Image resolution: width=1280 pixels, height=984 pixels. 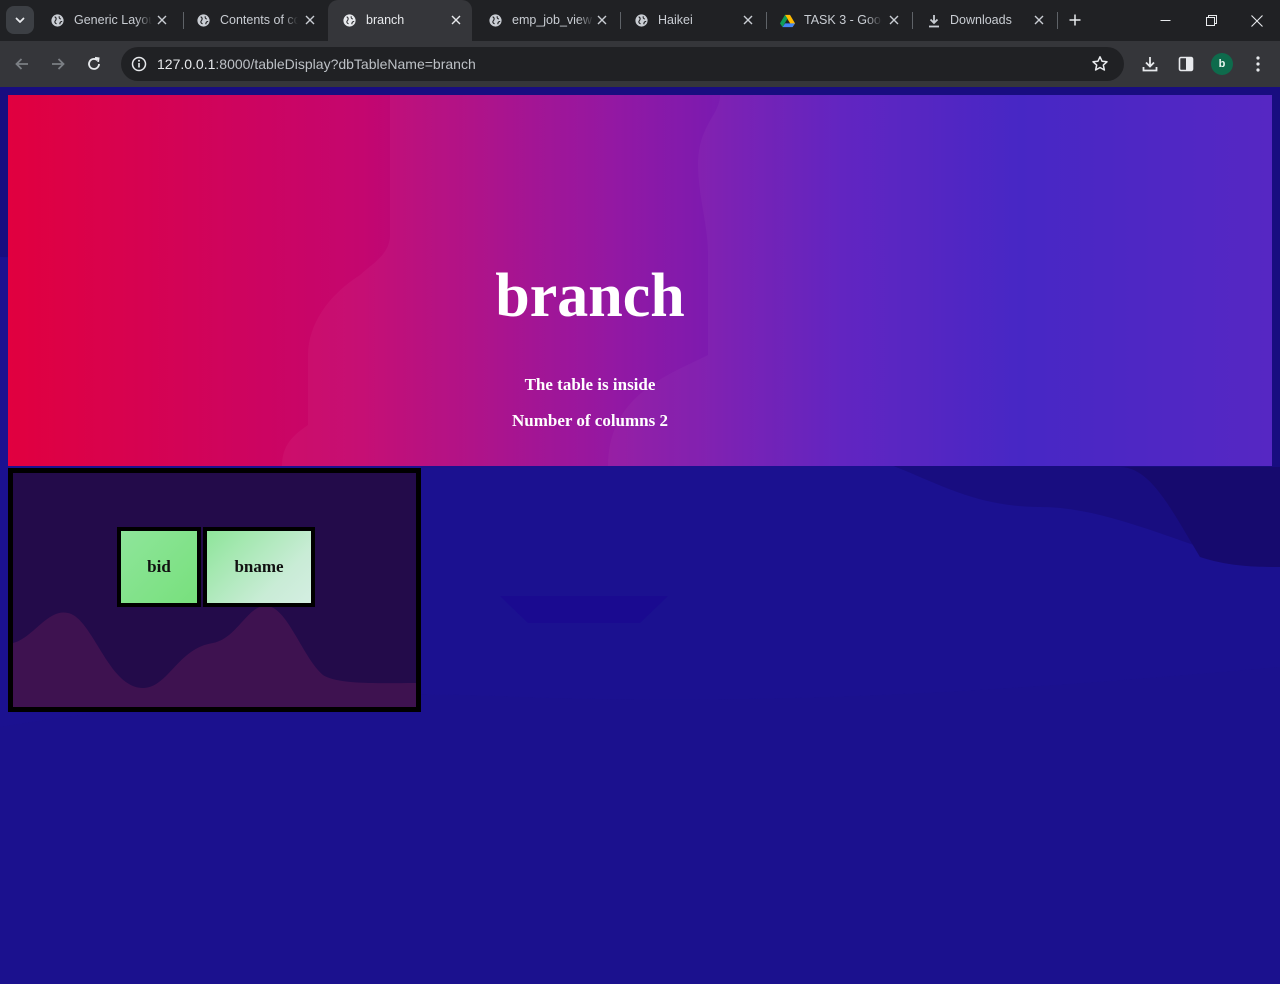 I want to click on tab-task3: TASK 3 - Goog, so click(x=839, y=20).